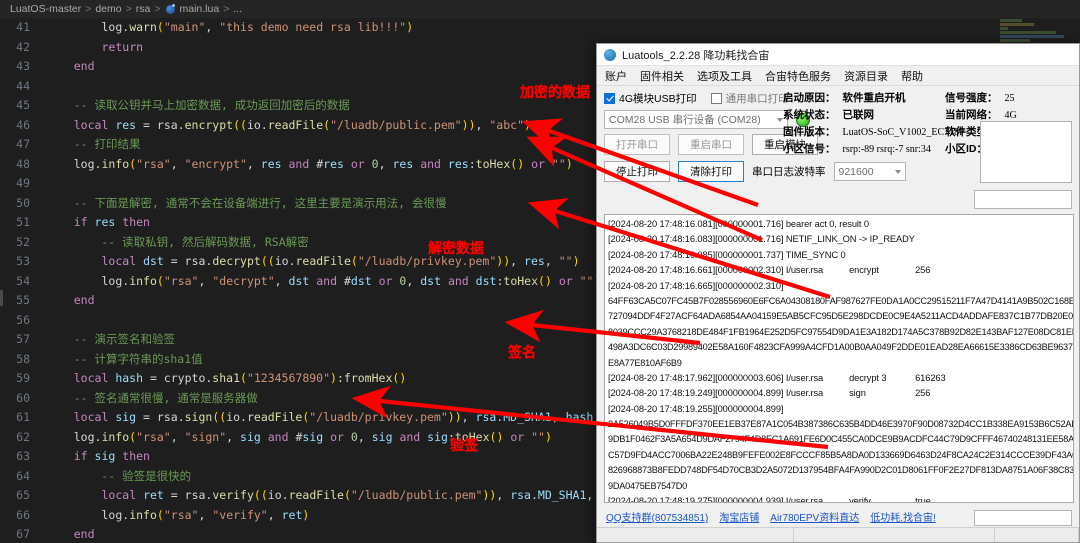 Image resolution: width=1080 pixels, height=543 pixels. What do you see at coordinates (838, 55) in the screenshot?
I see `window-title-bar: Luatools_2.2.28 降功耗找合宙` at bounding box center [838, 55].